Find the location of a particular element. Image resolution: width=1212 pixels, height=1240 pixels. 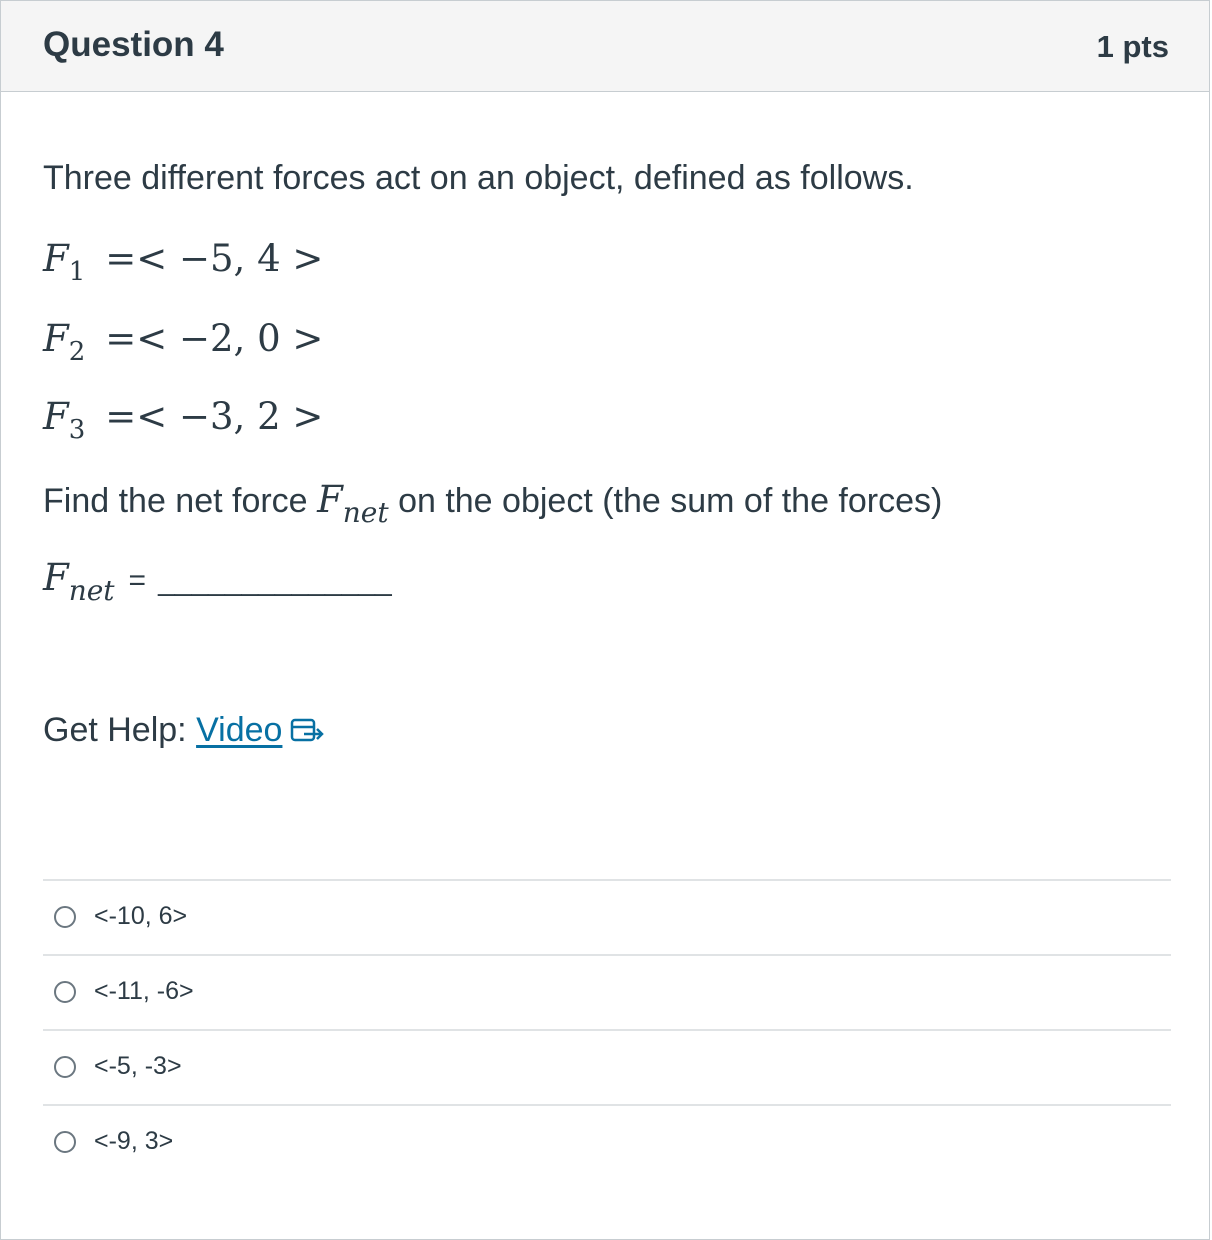

find-prefix: Find the net force is located at coordinates (175, 501).